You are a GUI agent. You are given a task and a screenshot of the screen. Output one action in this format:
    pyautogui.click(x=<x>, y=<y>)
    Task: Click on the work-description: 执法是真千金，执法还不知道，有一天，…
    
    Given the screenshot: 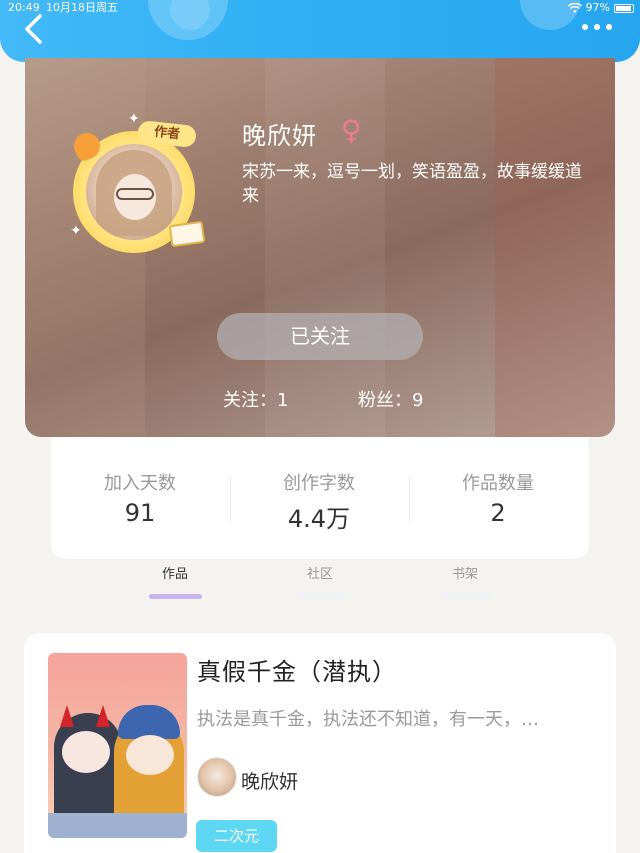 What is the action you would take?
    pyautogui.click(x=368, y=719)
    